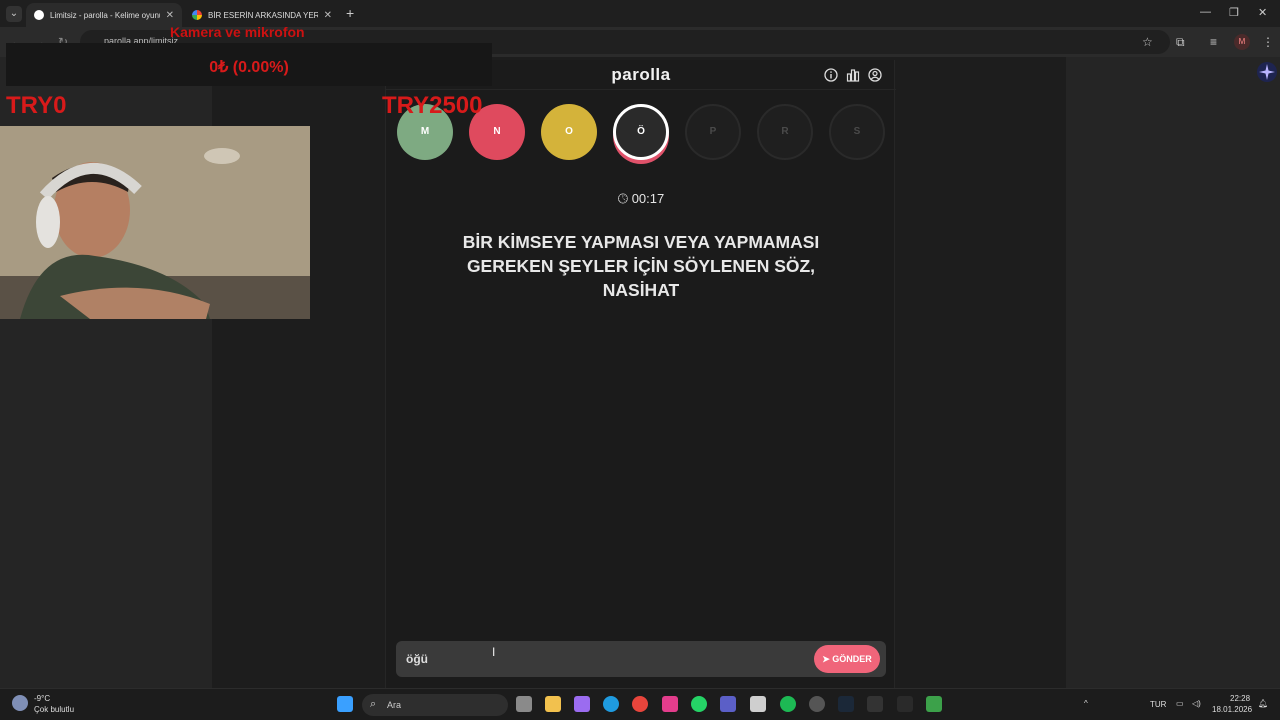 The image size is (1280, 720). What do you see at coordinates (553, 704) in the screenshot?
I see `file-explorer-icon` at bounding box center [553, 704].